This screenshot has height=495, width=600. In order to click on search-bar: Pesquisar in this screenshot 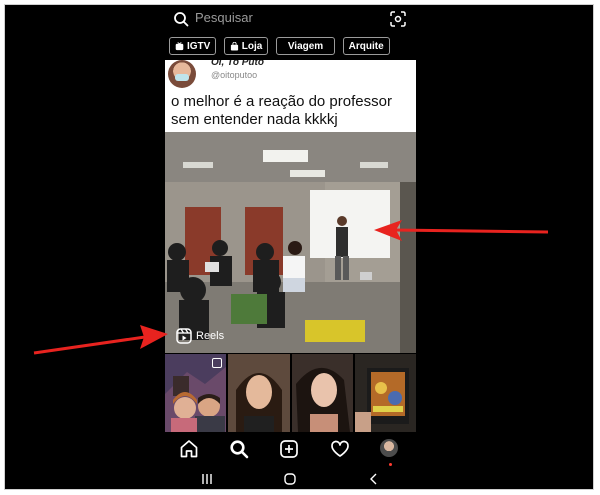, I will do `click(290, 19)`.